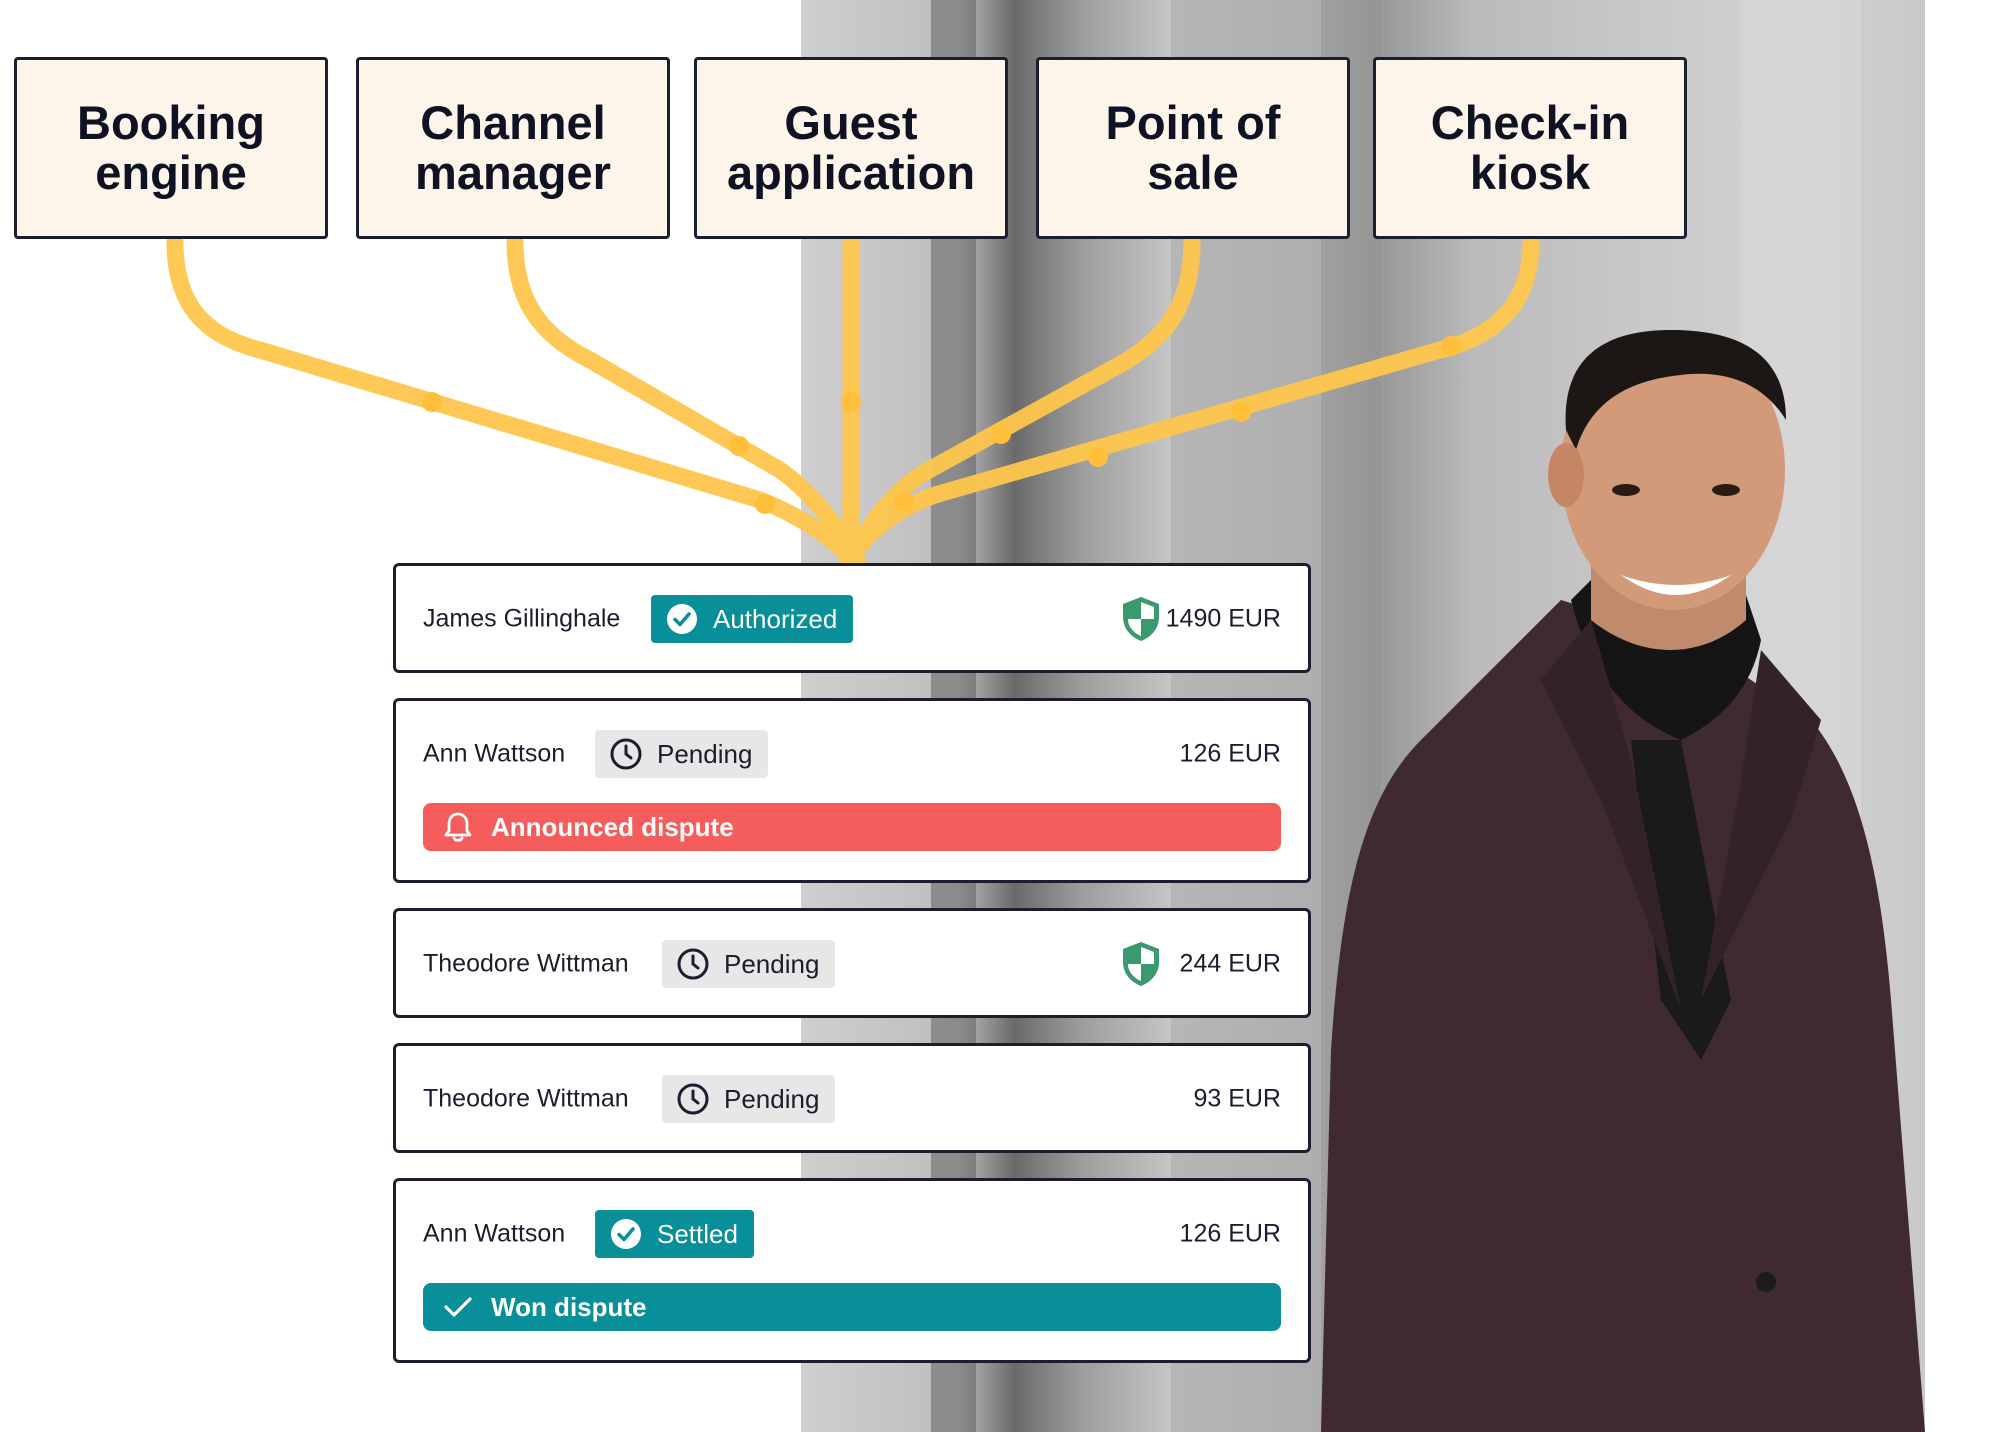  I want to click on payment-card: Theodore Wittman Pending 93 EUR, so click(852, 1098).